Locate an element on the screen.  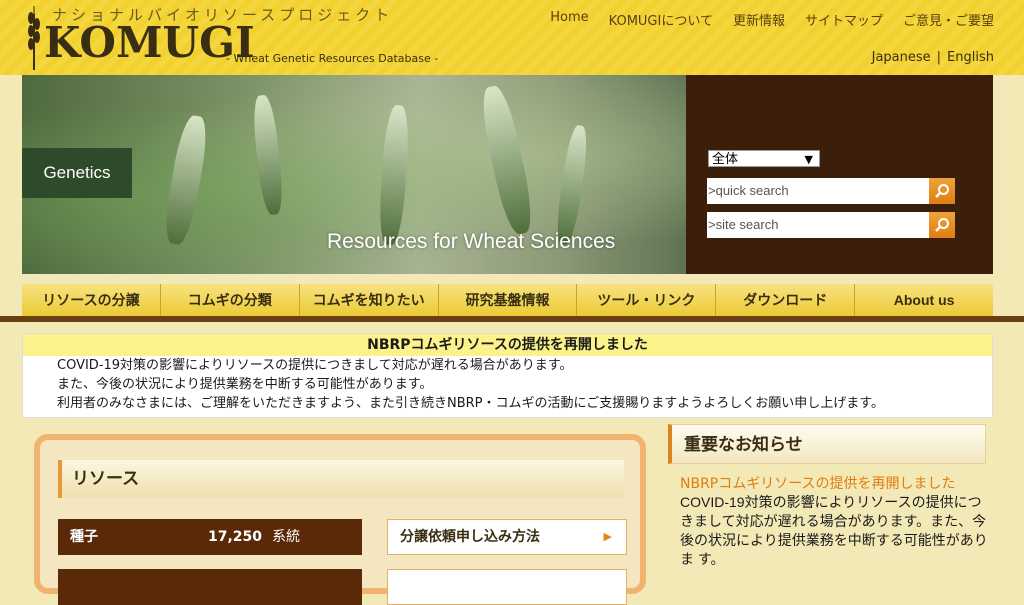
news-title-link: NBRPコムギリソースの提供を再開しました is located at coordinates (818, 483).